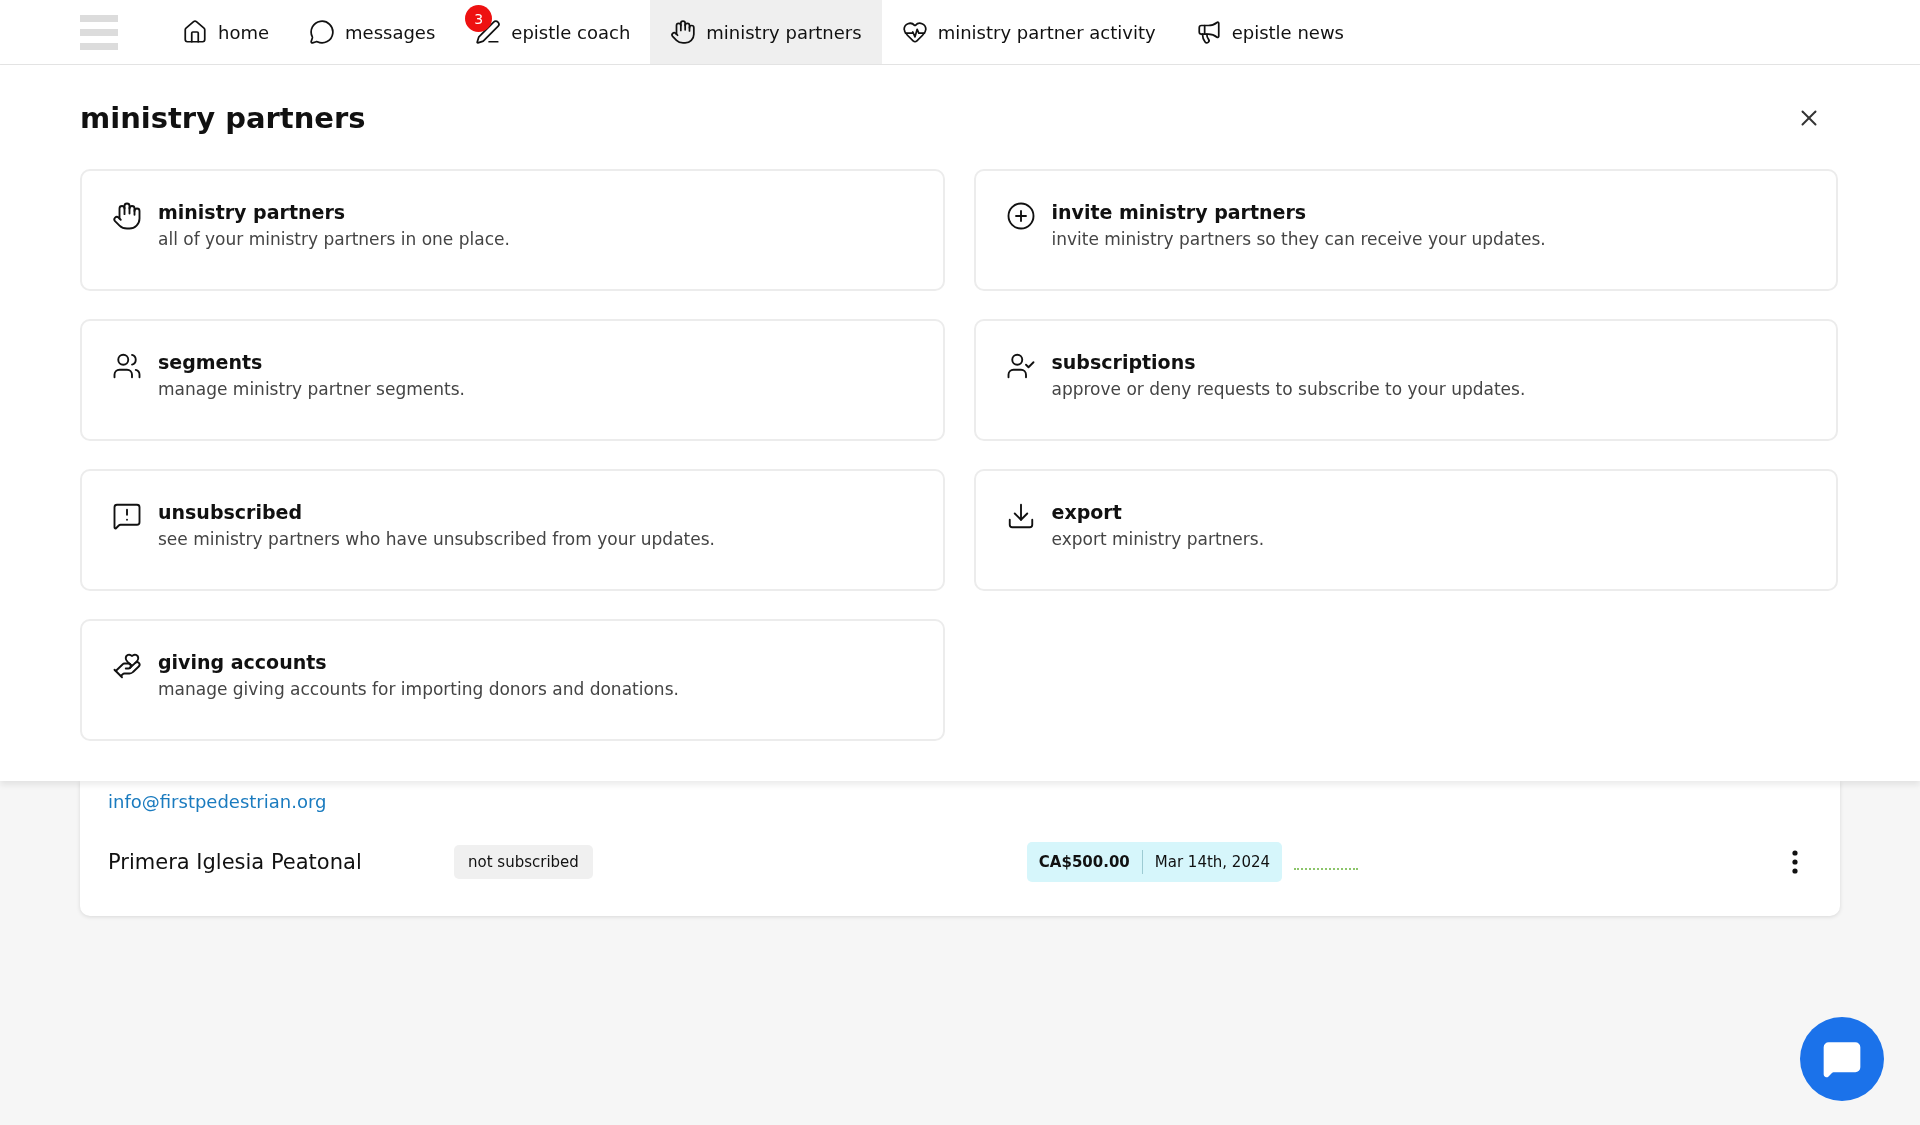  I want to click on chat-icon, so click(1842, 1059).